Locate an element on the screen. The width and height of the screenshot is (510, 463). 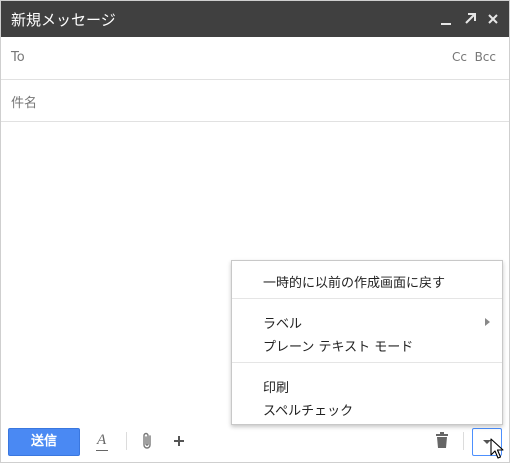
minimize-icon is located at coordinates (446, 19).